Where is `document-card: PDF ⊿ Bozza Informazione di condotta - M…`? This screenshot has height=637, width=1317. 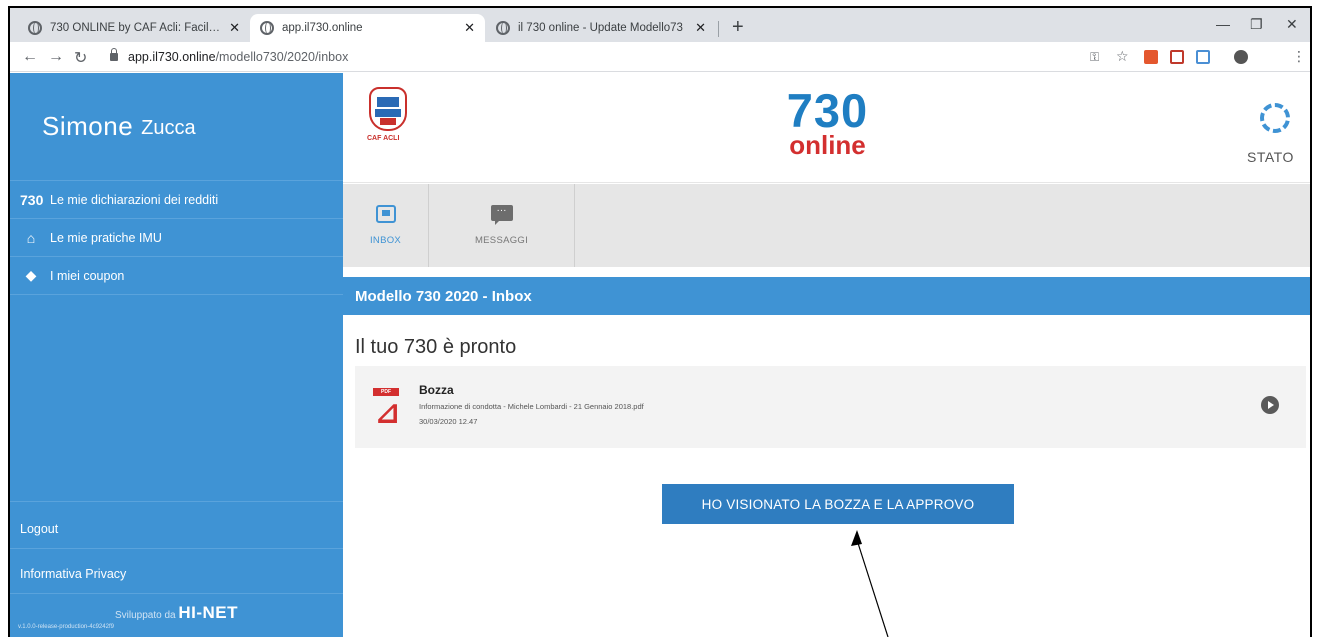
document-card: PDF ⊿ Bozza Informazione di condotta - M… is located at coordinates (830, 407).